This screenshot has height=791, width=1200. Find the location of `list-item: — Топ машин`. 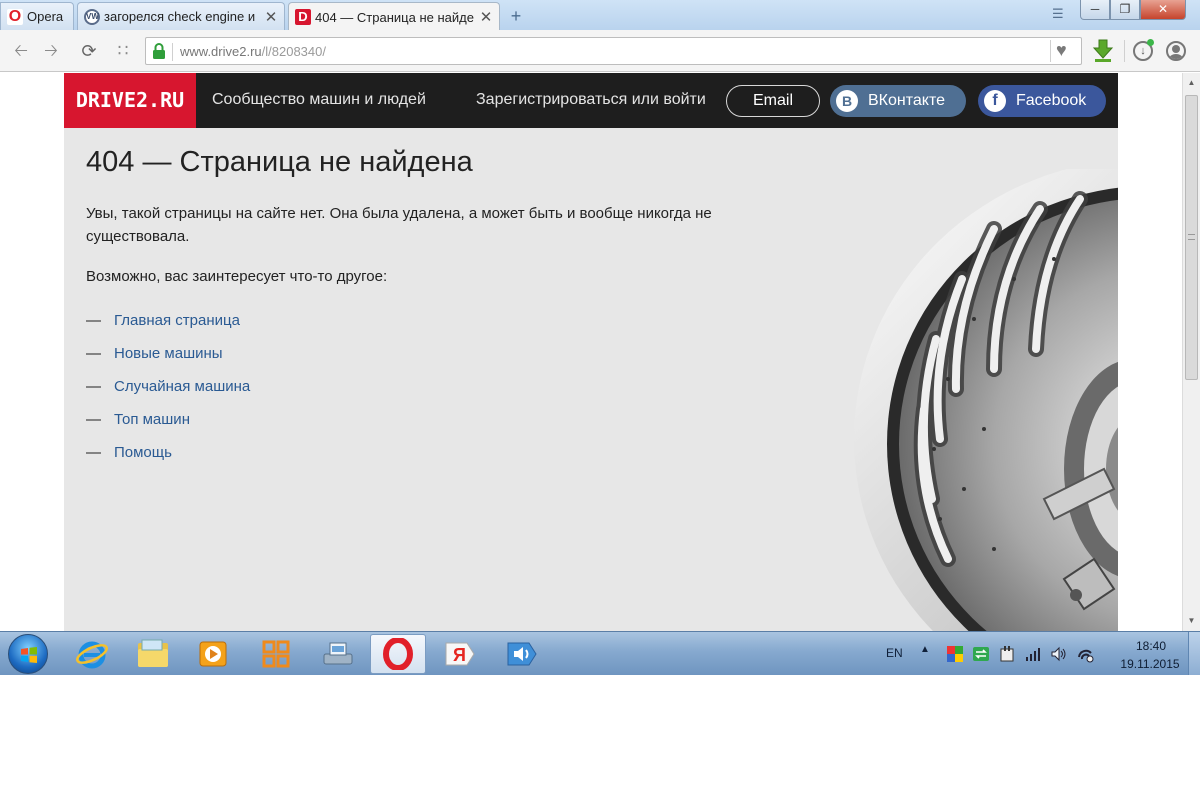

list-item: — Топ машин is located at coordinates (138, 419).